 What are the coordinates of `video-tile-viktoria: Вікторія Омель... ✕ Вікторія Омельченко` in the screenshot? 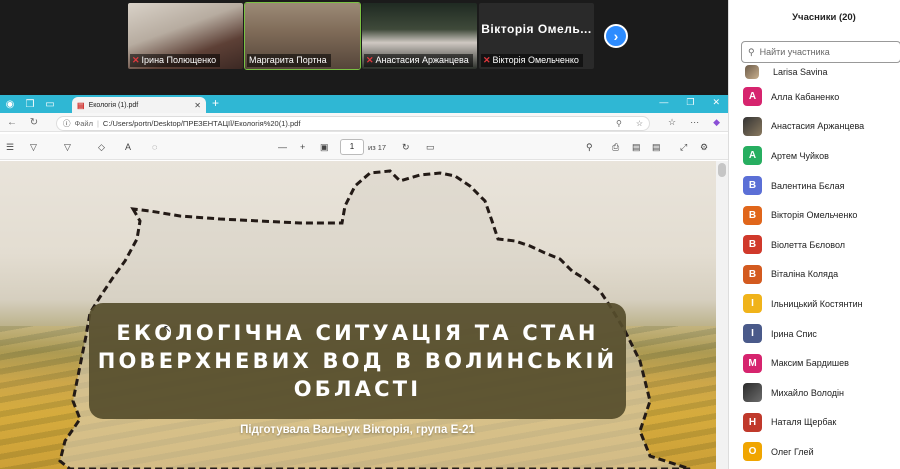 It's located at (536, 36).